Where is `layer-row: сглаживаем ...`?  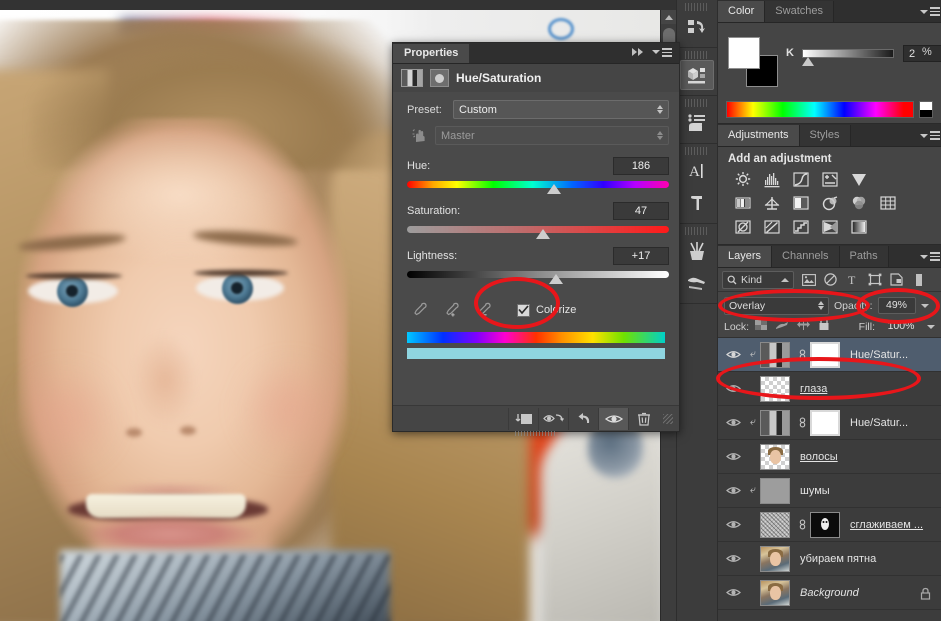 layer-row: сглаживаем ... is located at coordinates (829, 525).